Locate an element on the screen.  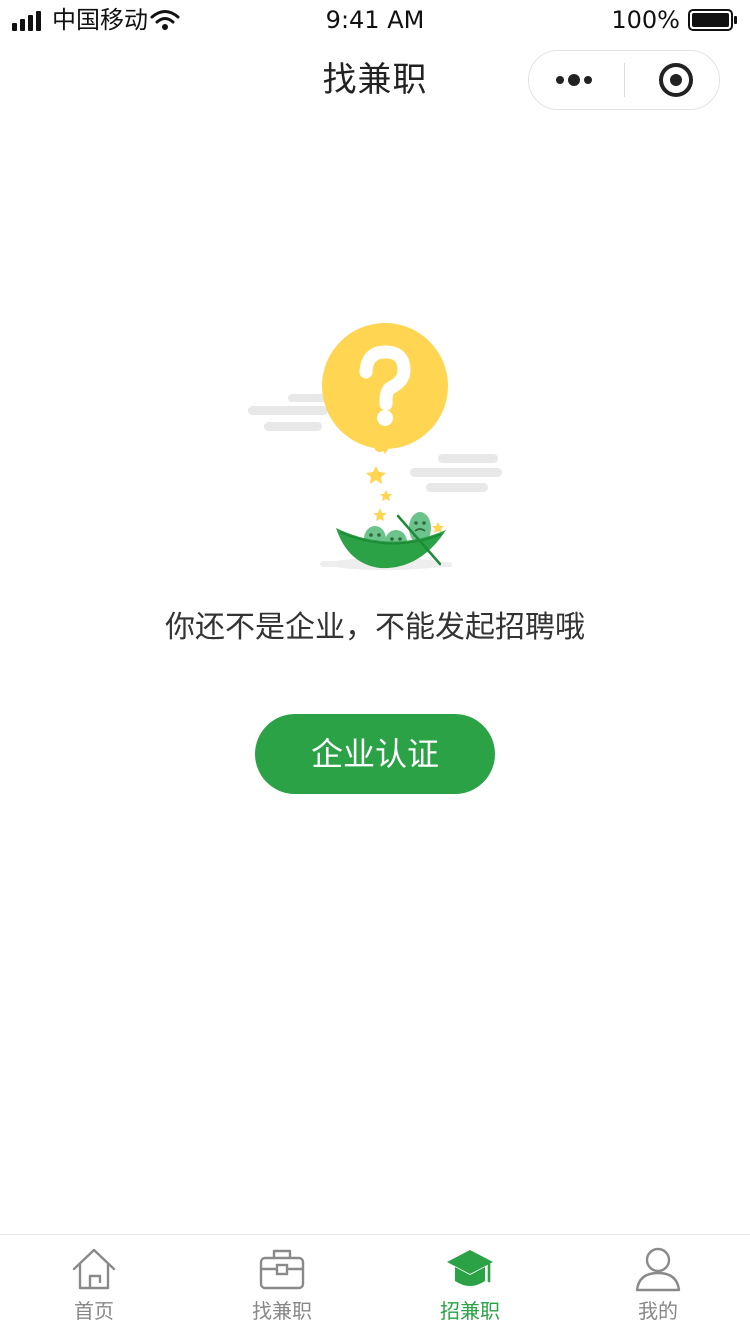
tab-post-job: 招兼职 is located at coordinates (470, 1284).